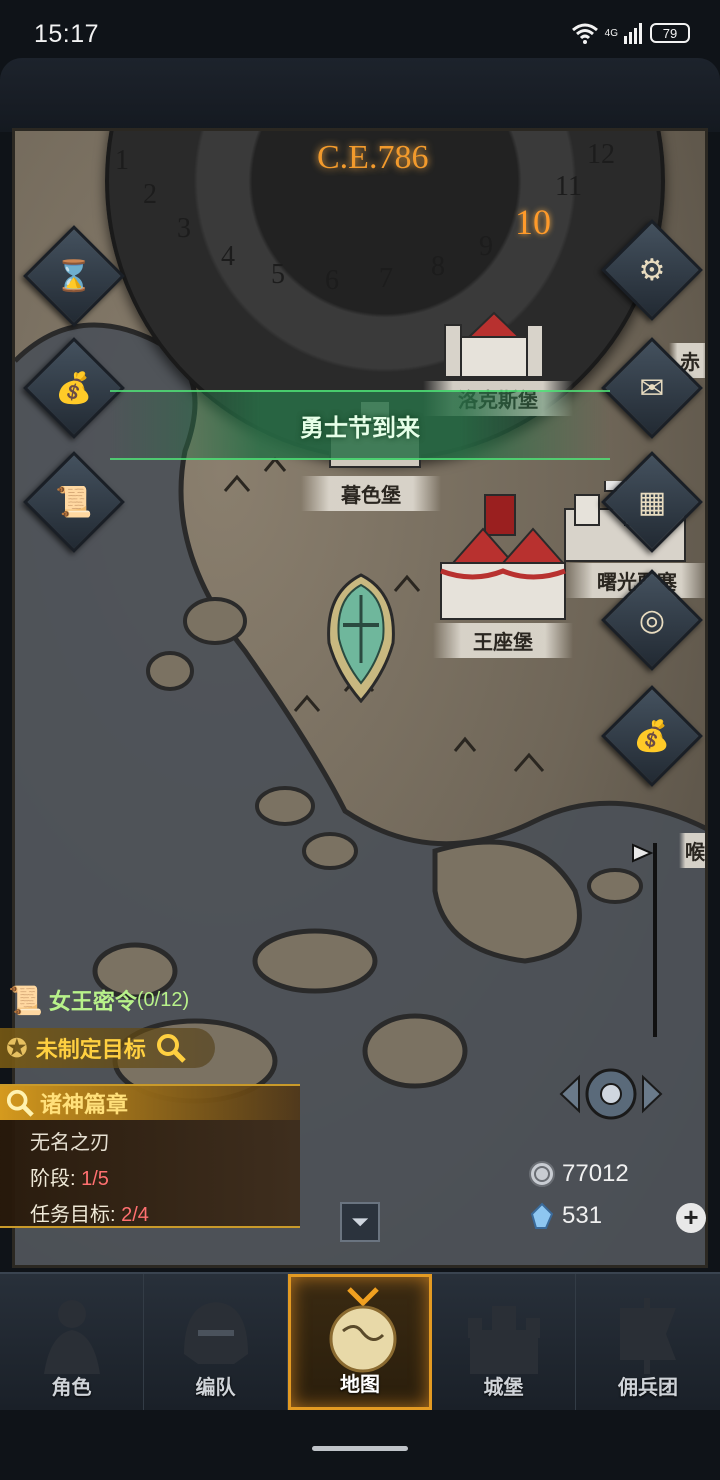 Image resolution: width=720 pixels, height=1480 pixels. Describe the element at coordinates (135, 1215) in the screenshot. I see `task-value: 2/4` at that location.